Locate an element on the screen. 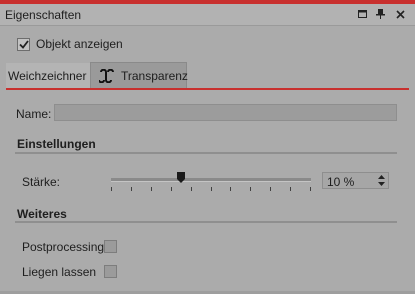  slider-track is located at coordinates (211, 180).